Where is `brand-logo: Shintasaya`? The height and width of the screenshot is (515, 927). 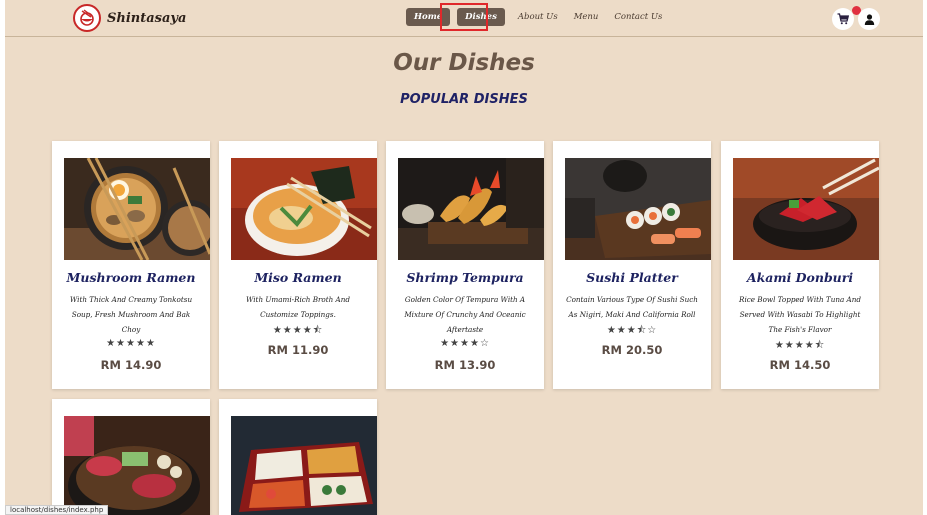 brand-logo: Shintasaya is located at coordinates (129, 18).